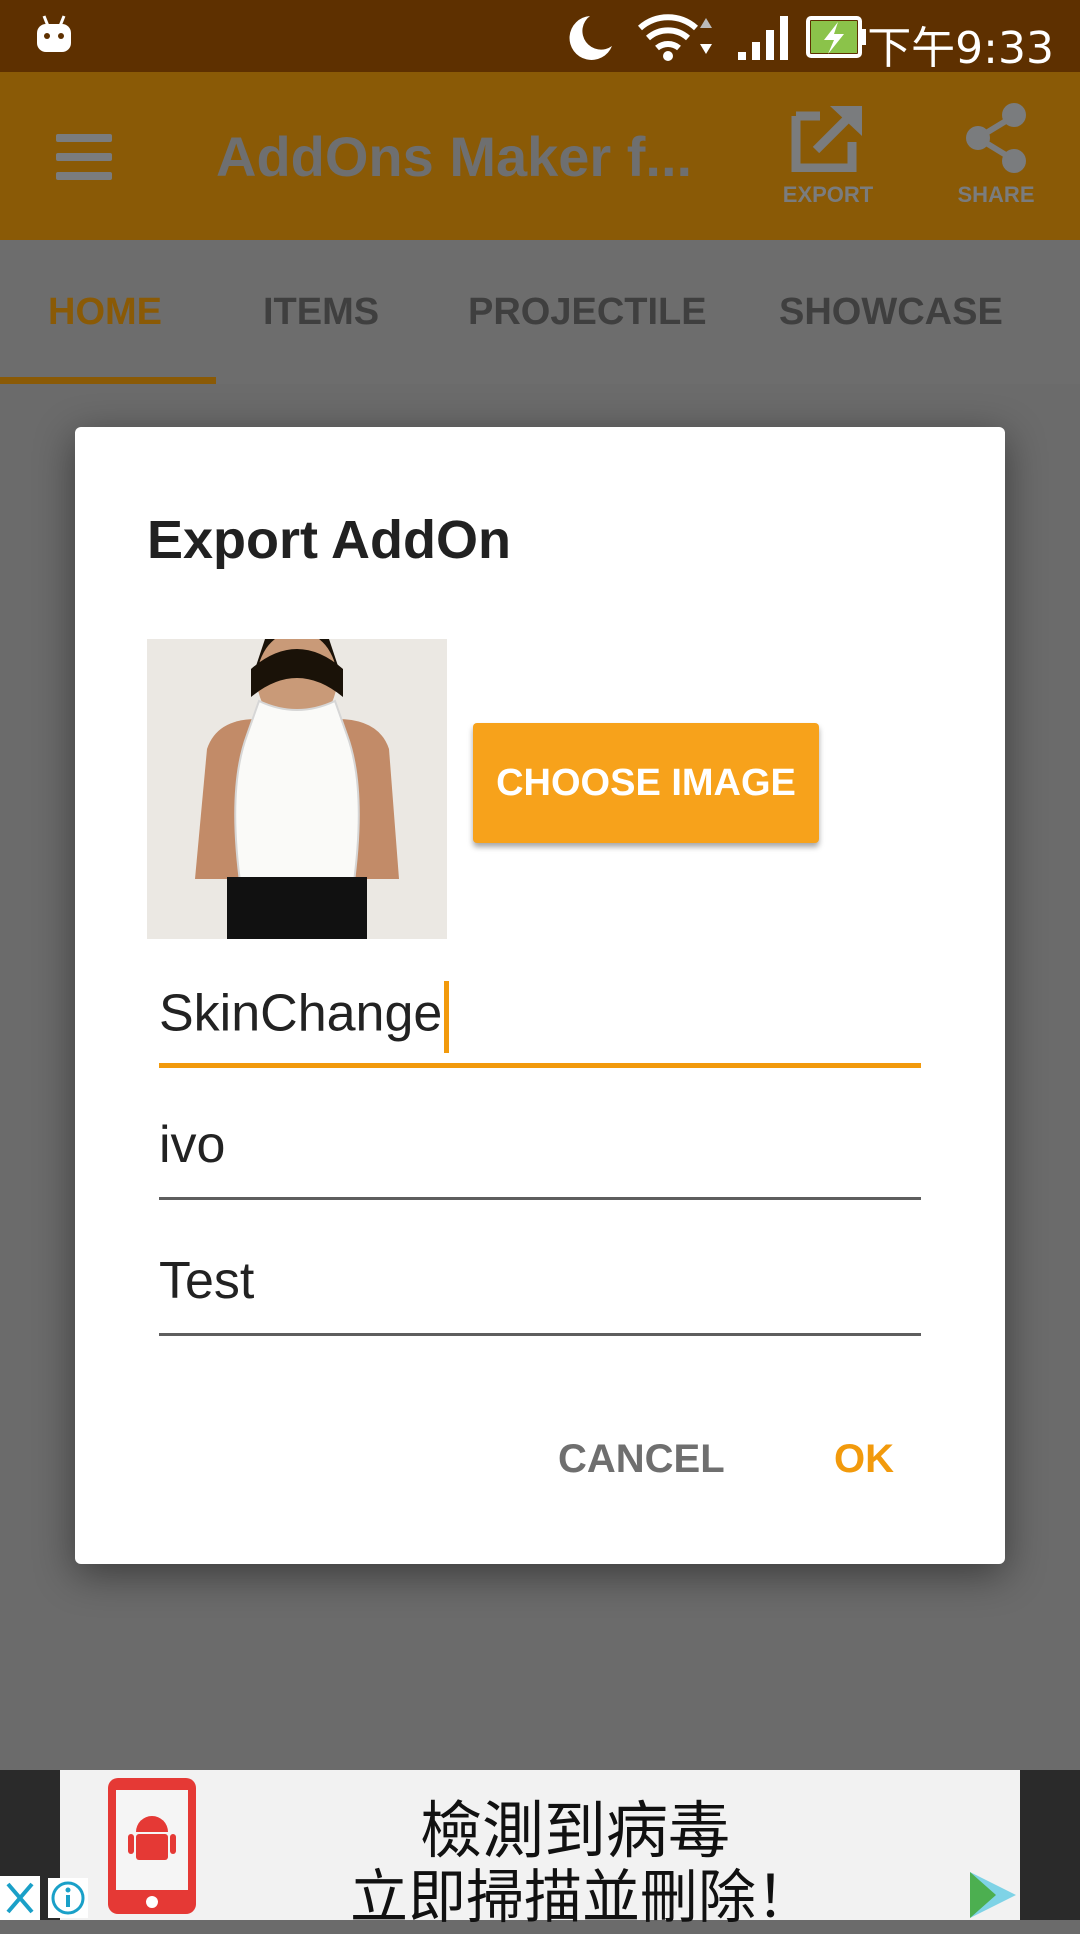  Describe the element at coordinates (646, 783) in the screenshot. I see `choose-image-button: CHOOSE IMAGE` at that location.